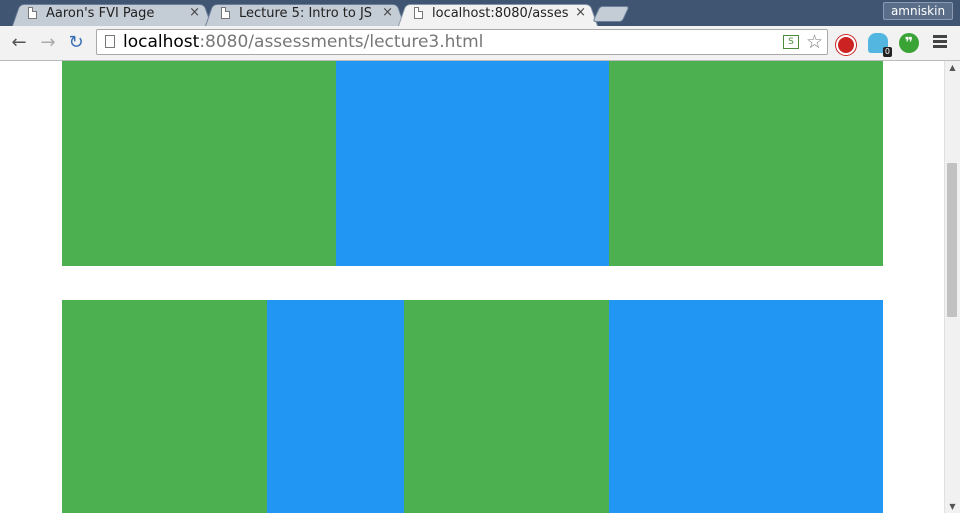 This screenshot has height=513, width=960. I want to click on ghostery-icon: 0, so click(880, 45).